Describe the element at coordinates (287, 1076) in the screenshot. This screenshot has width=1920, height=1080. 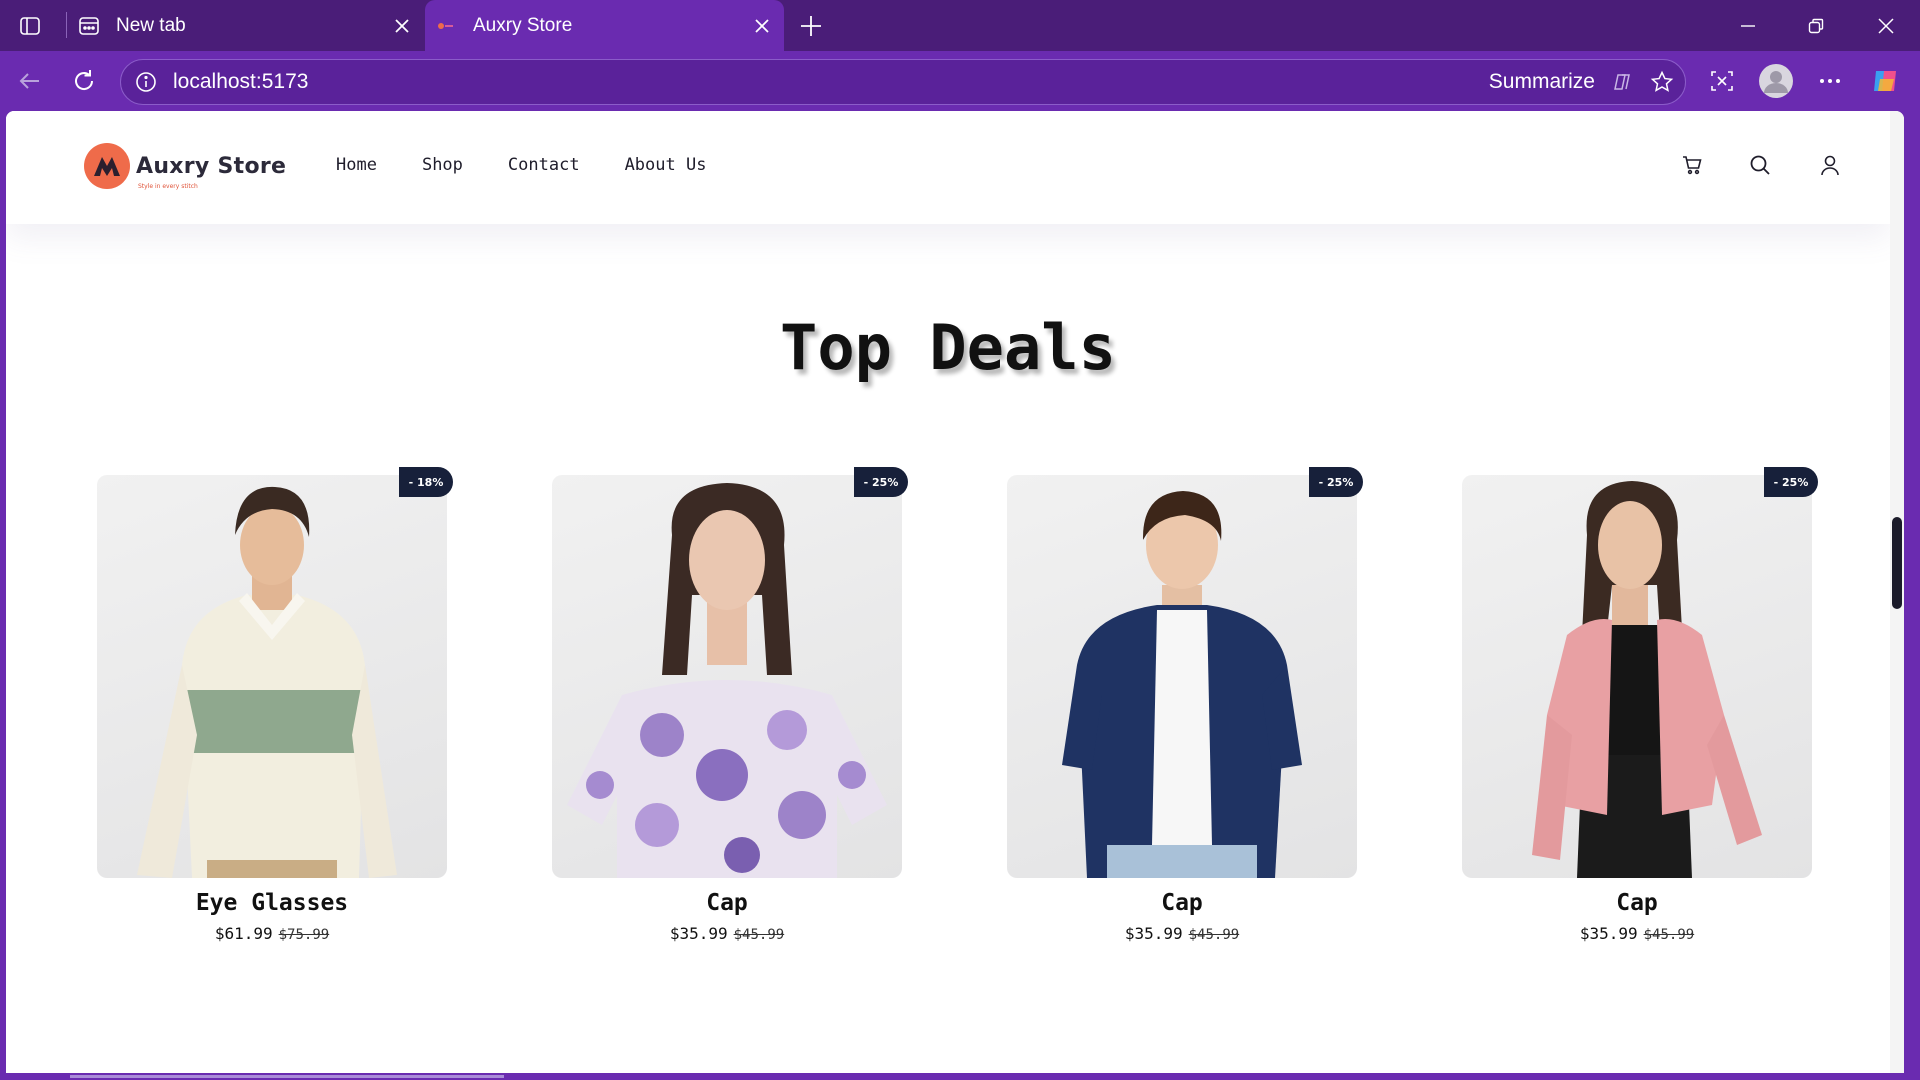
I see `bottom-indicator` at that location.